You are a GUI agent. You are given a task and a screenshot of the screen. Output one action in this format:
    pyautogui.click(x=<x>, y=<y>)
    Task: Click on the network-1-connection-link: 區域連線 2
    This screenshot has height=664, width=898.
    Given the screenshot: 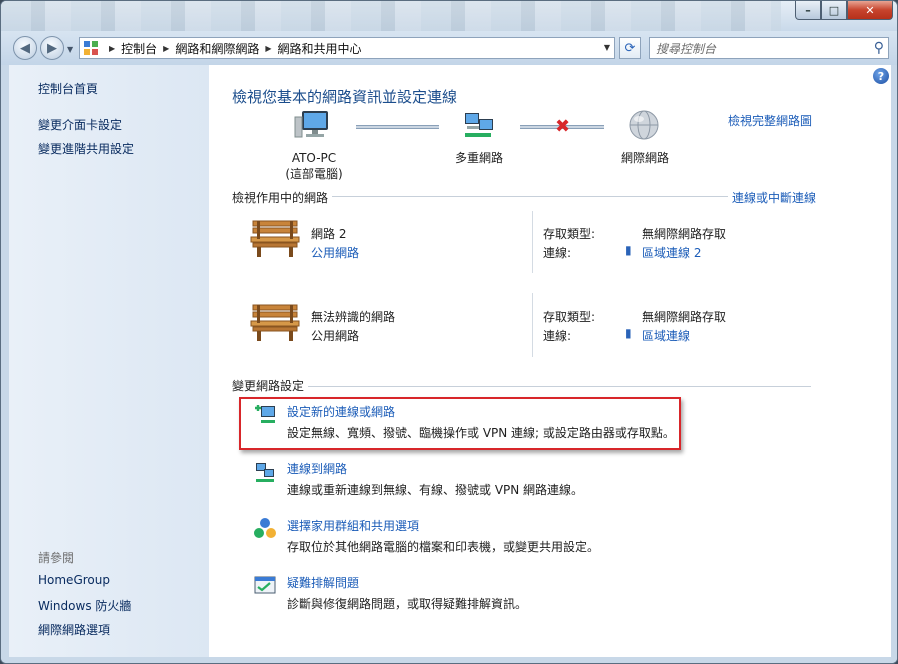 What is the action you would take?
    pyautogui.click(x=671, y=252)
    